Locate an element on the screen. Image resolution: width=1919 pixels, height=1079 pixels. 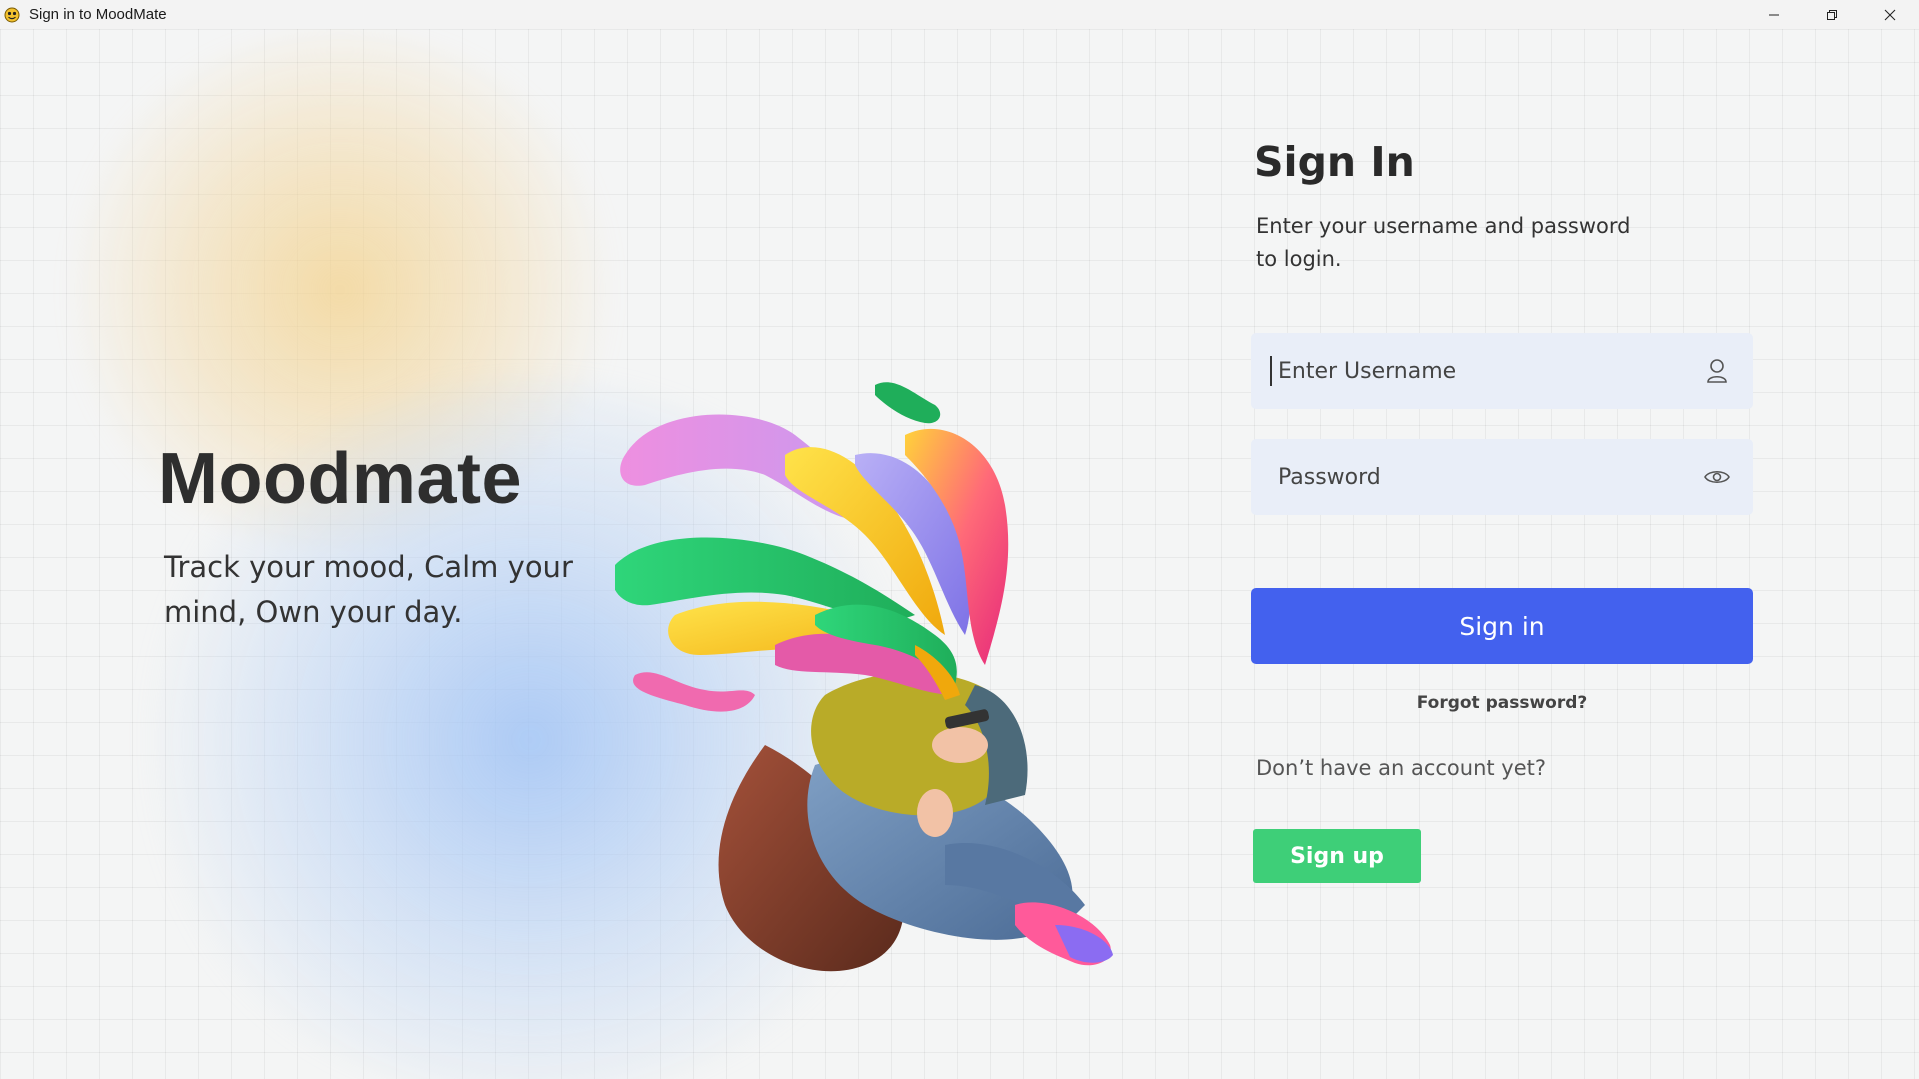
minimize-icon is located at coordinates (1774, 14).